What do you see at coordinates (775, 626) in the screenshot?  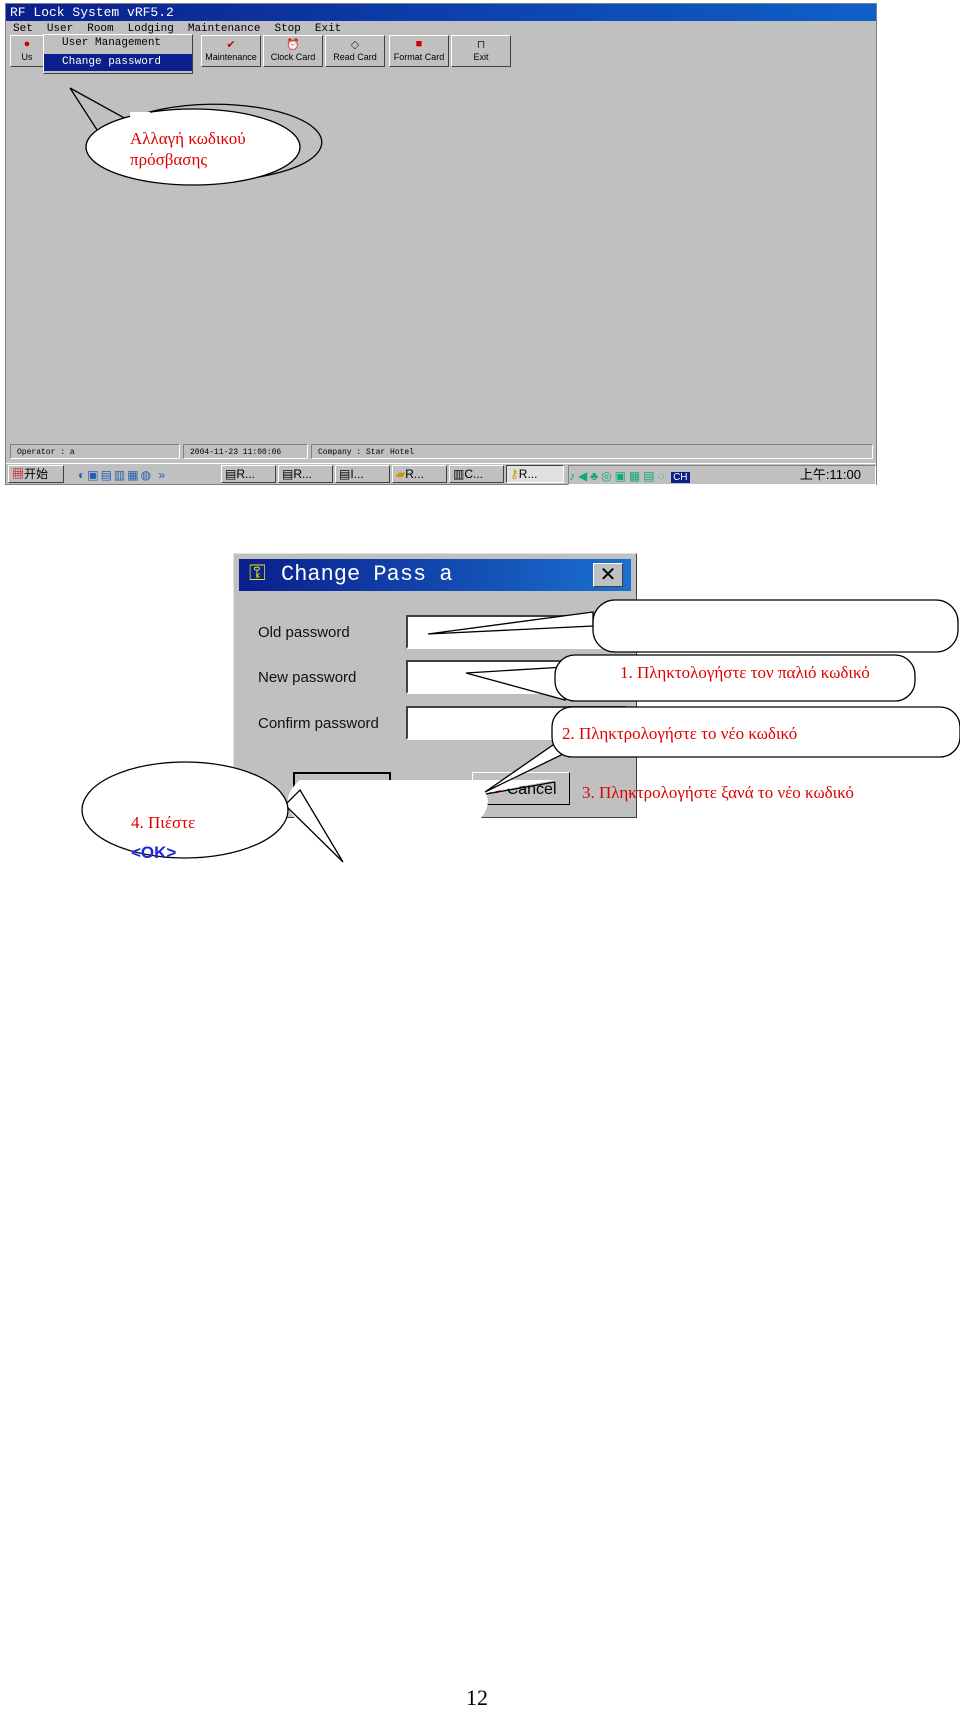 I see `callout-1-bubble` at bounding box center [775, 626].